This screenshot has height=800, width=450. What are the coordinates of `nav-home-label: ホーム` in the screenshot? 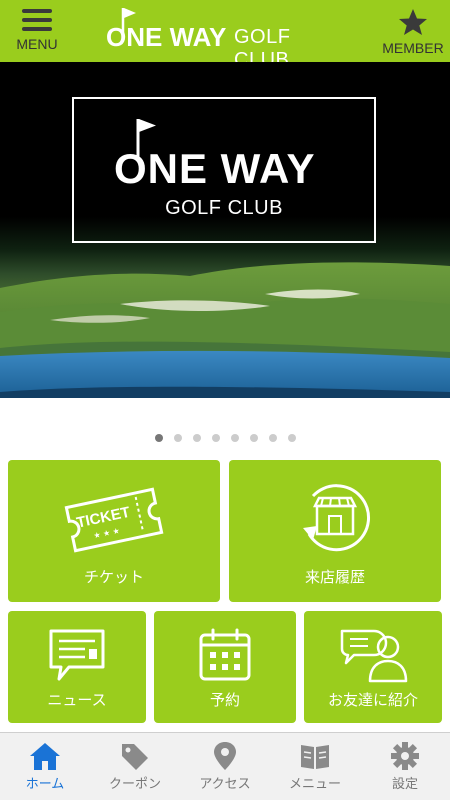 It's located at (45, 784).